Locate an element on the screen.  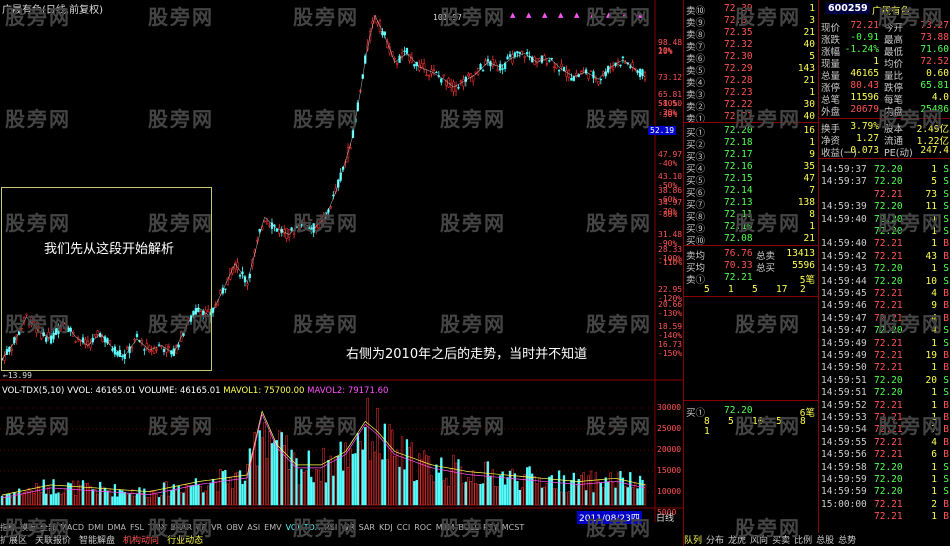
bottom-tab: 扩展区 is located at coordinates (13, 541).